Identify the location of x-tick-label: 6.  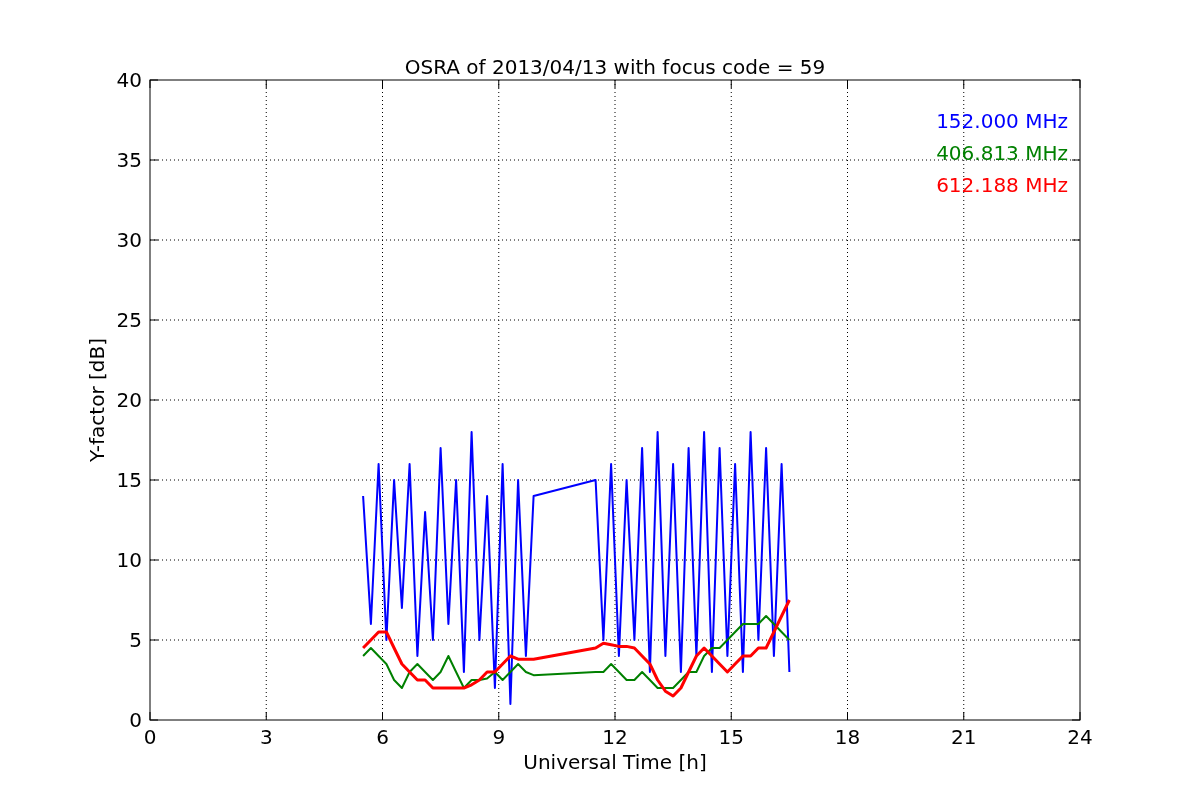
(382, 737).